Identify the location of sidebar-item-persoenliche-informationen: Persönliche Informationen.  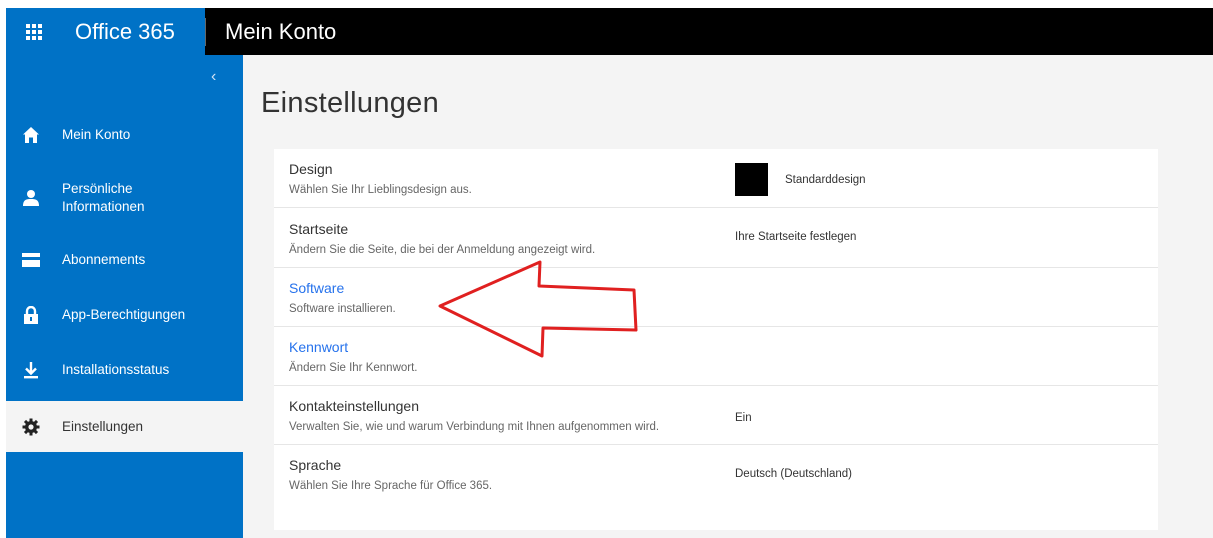
(124, 198).